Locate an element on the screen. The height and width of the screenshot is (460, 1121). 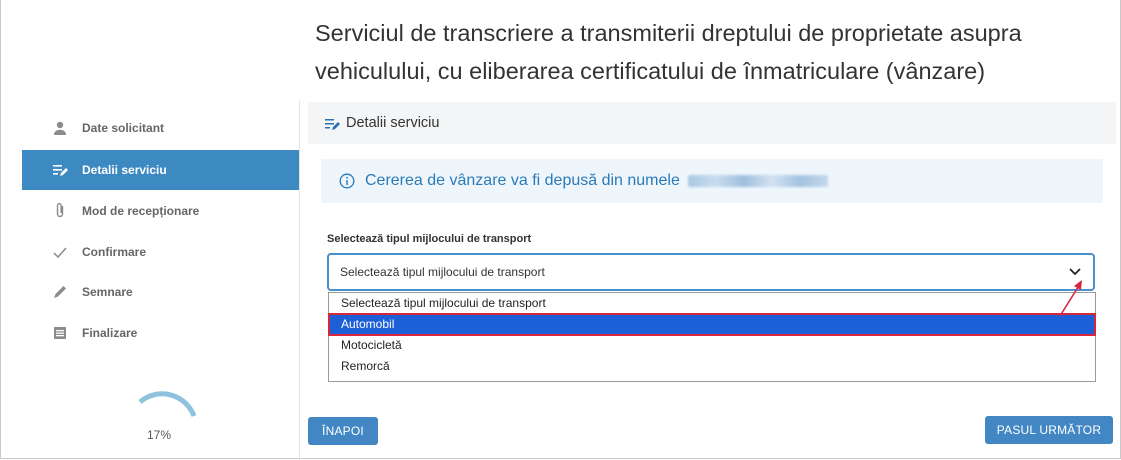
sidebar-item-mod-receptionare: Mod de recepționare is located at coordinates (160, 211).